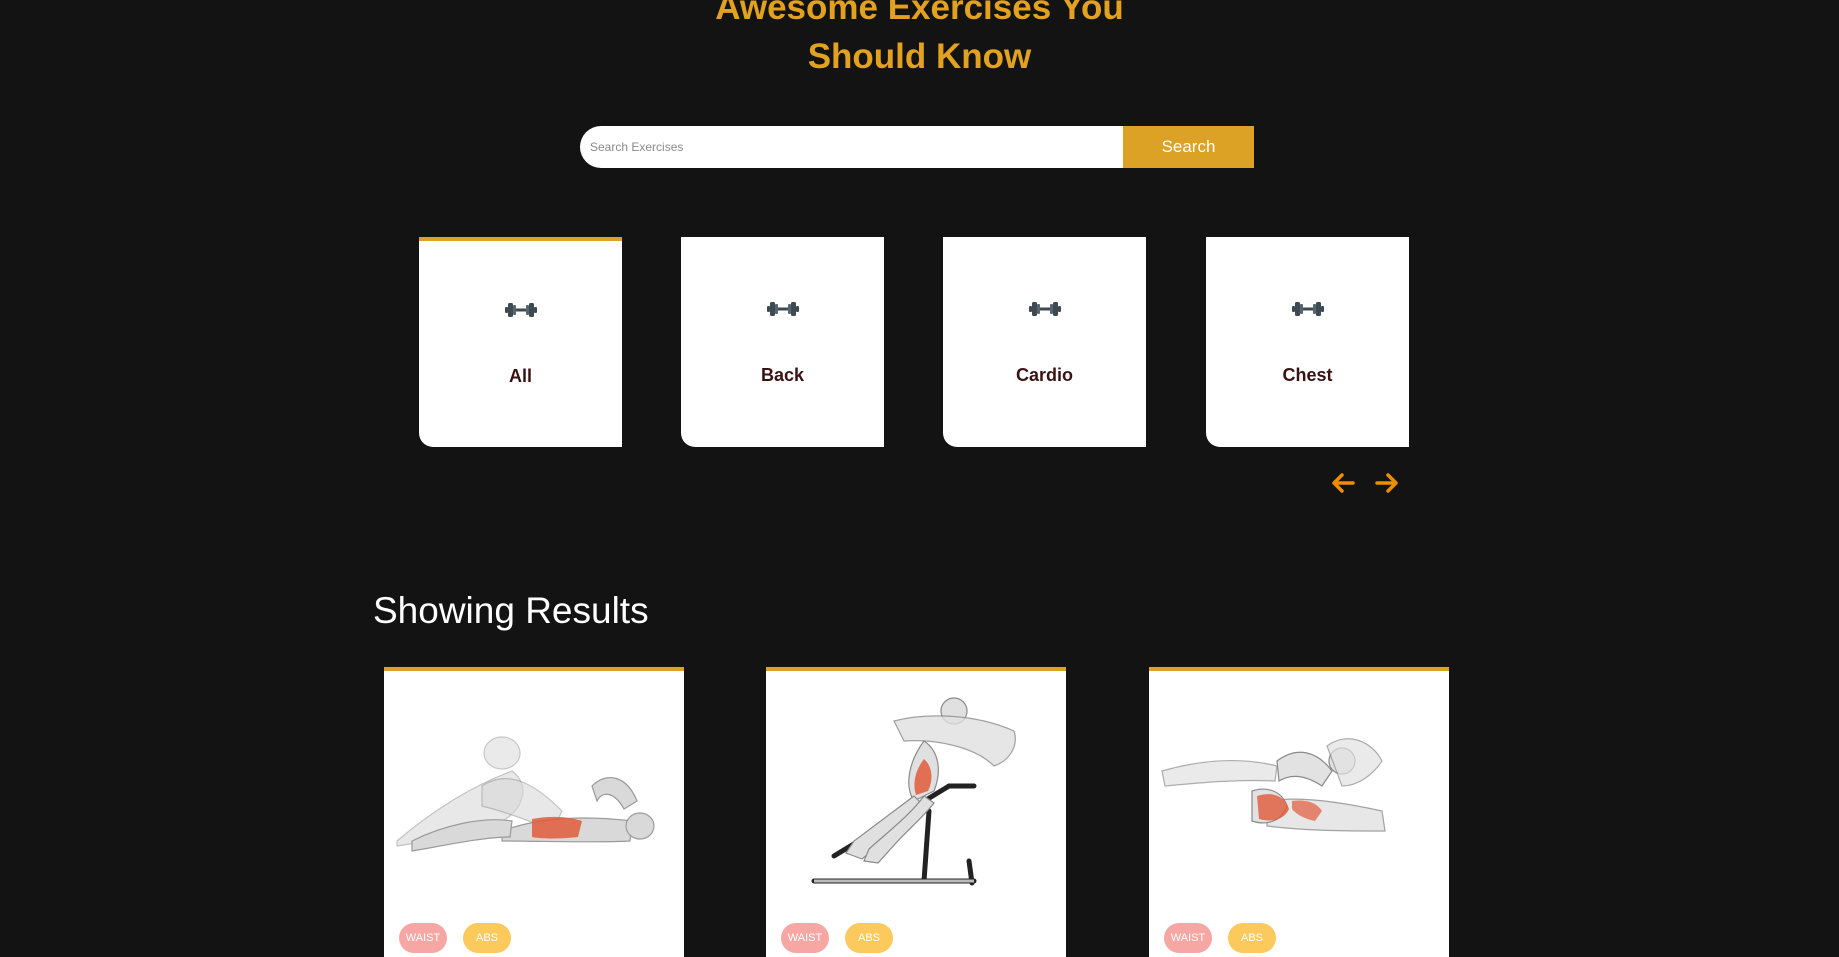 This screenshot has height=957, width=1839. I want to click on category-card-back: Back, so click(782, 342).